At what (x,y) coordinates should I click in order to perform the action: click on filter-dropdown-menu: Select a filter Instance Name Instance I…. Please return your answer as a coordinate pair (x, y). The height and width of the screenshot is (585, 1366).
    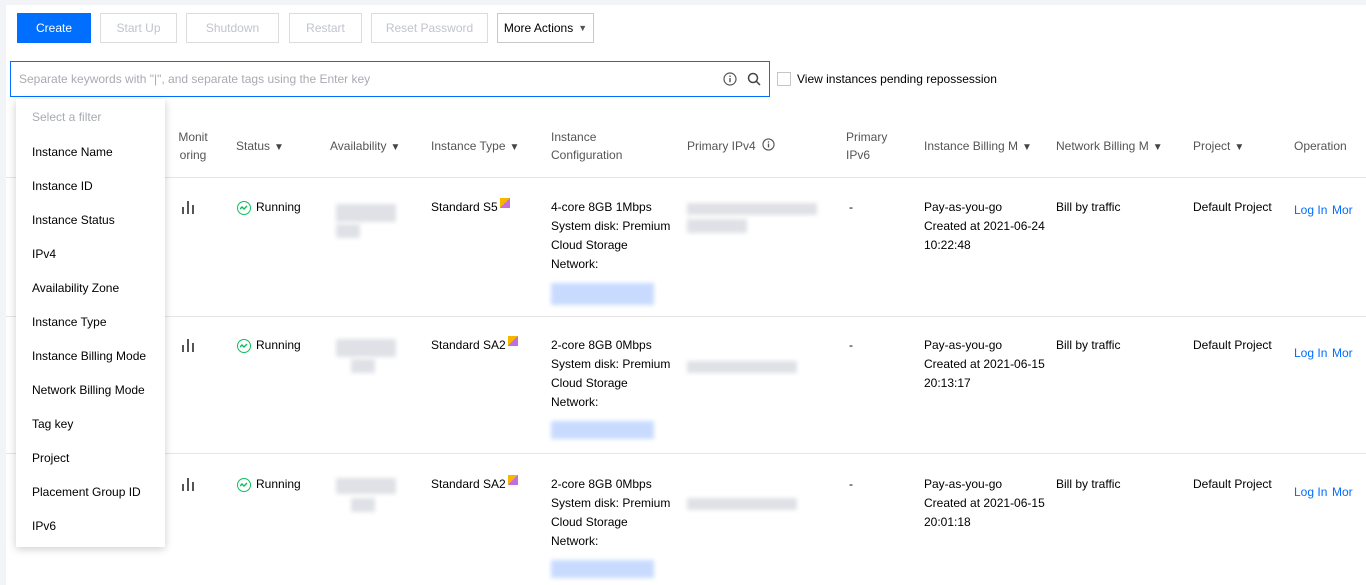
    Looking at the image, I should click on (90, 323).